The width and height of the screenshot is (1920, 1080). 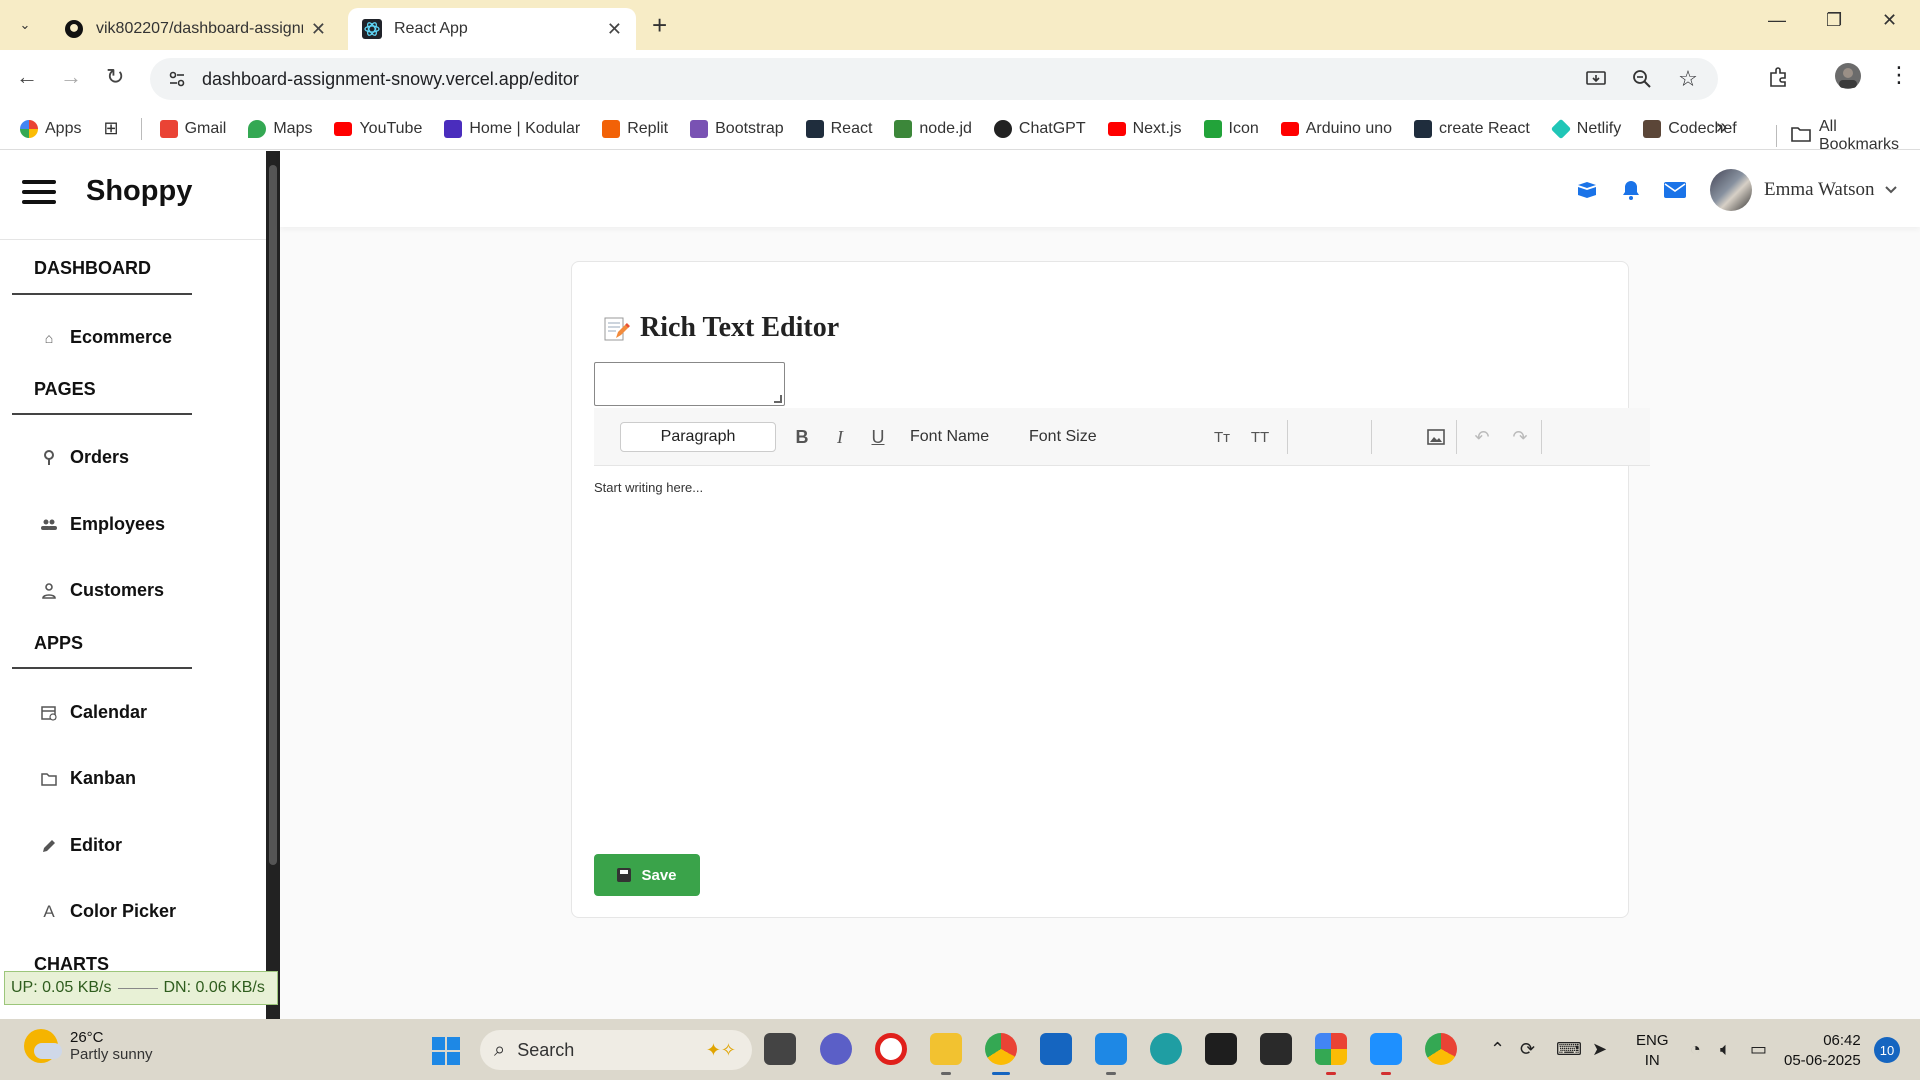 I want to click on bookmark-label: Home | Kodular, so click(x=525, y=128).